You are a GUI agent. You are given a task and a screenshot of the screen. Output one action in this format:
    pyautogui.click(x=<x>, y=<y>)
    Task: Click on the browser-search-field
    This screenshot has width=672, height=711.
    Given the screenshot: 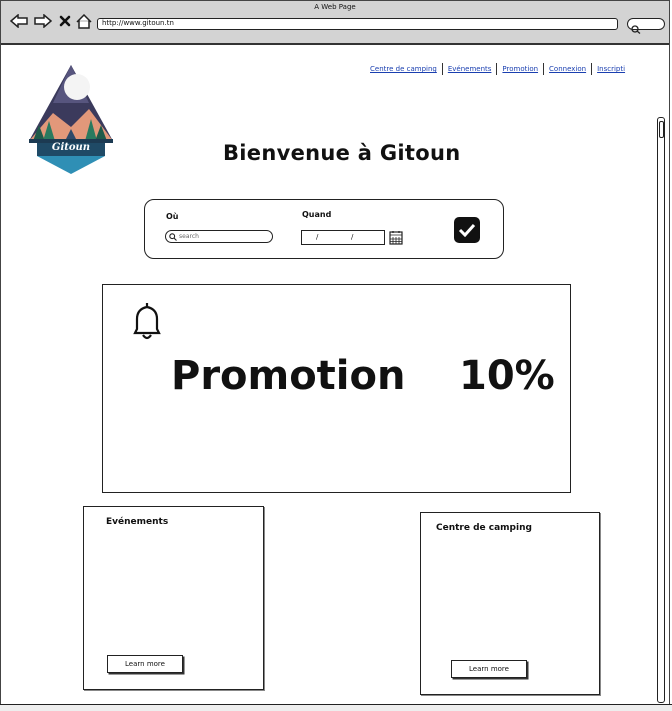 What is the action you would take?
    pyautogui.click(x=646, y=26)
    